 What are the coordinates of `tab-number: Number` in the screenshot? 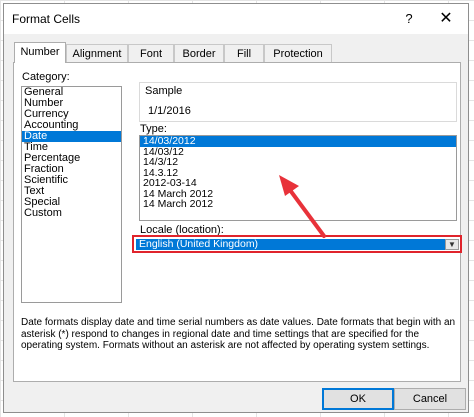 It's located at (40, 52).